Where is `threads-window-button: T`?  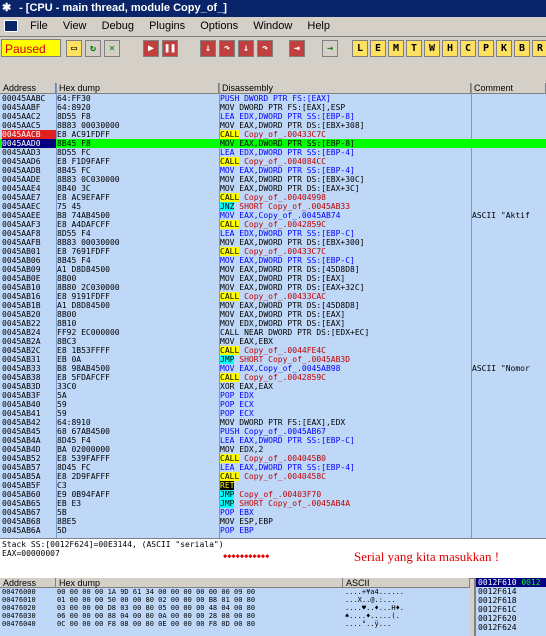 threads-window-button: T is located at coordinates (414, 48).